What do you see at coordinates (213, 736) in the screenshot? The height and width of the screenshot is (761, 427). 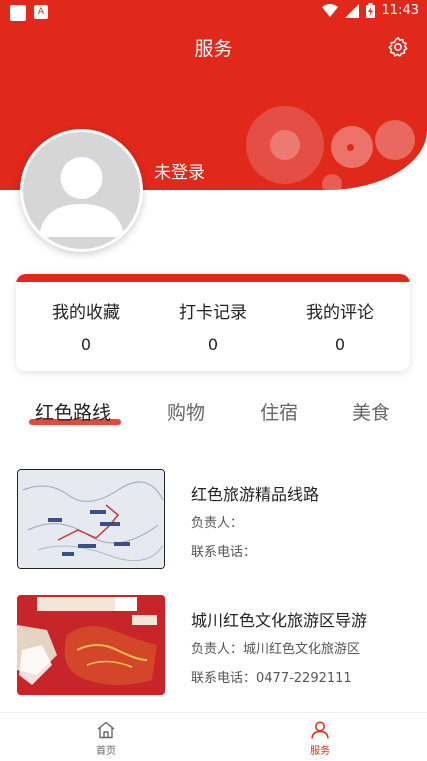 I see `bottom-tab-bar: 首页 服务` at bounding box center [213, 736].